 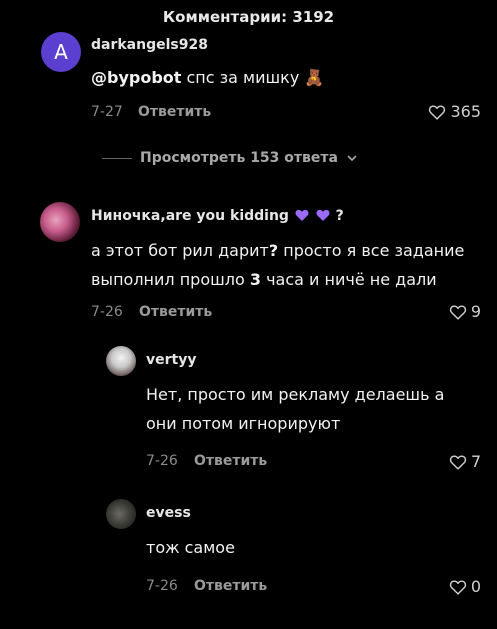 I want to click on like-button: 9, so click(x=465, y=311).